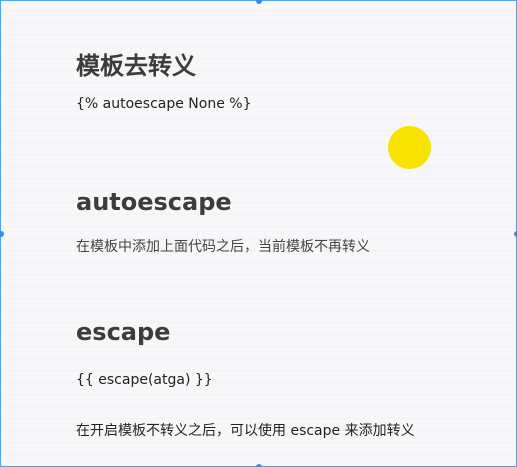  What do you see at coordinates (245, 431) in the screenshot?
I see `escape-description: 在开启模板不转义之后，可以使用 escape 来添加转义` at bounding box center [245, 431].